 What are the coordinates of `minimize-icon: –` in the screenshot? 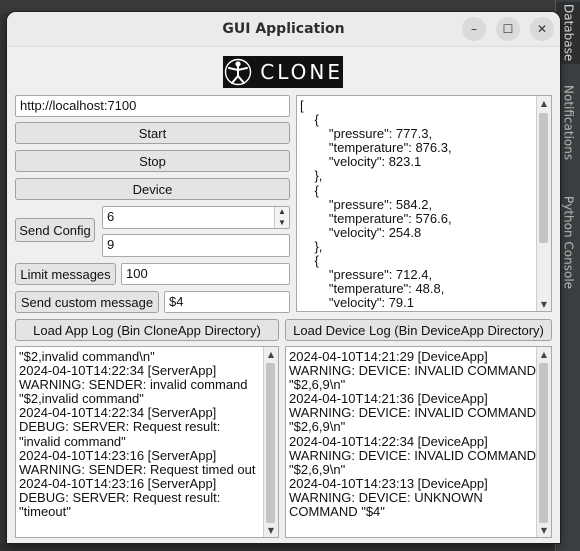 It's located at (474, 29).